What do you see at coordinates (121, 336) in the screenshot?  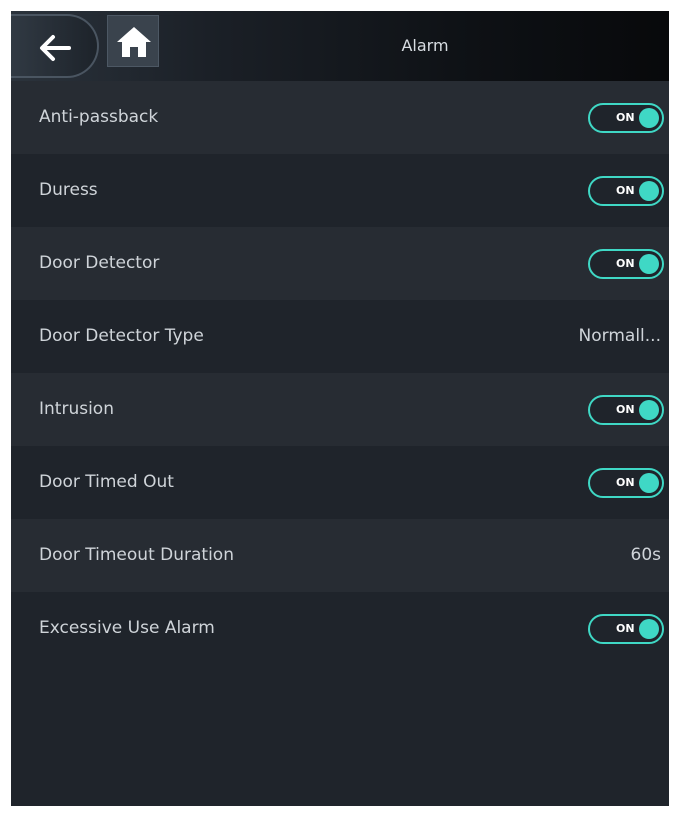 I see `setting-label: Door Detector Type` at bounding box center [121, 336].